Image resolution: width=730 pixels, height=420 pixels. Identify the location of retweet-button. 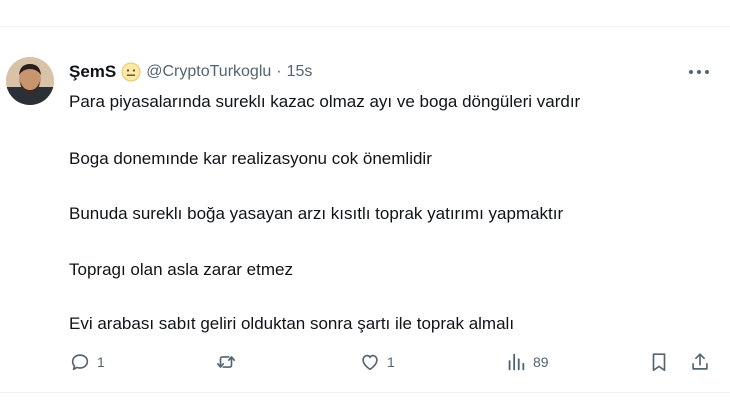
(229, 362).